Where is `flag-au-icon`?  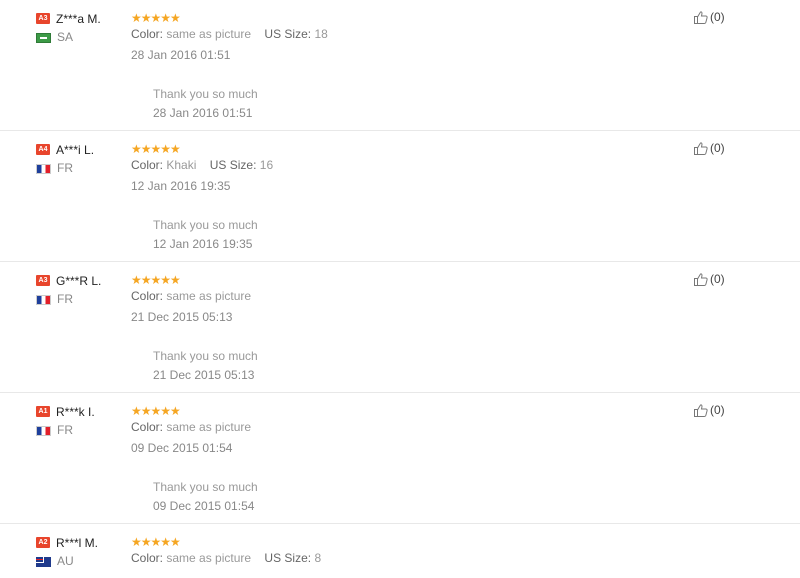
flag-au-icon is located at coordinates (43, 561).